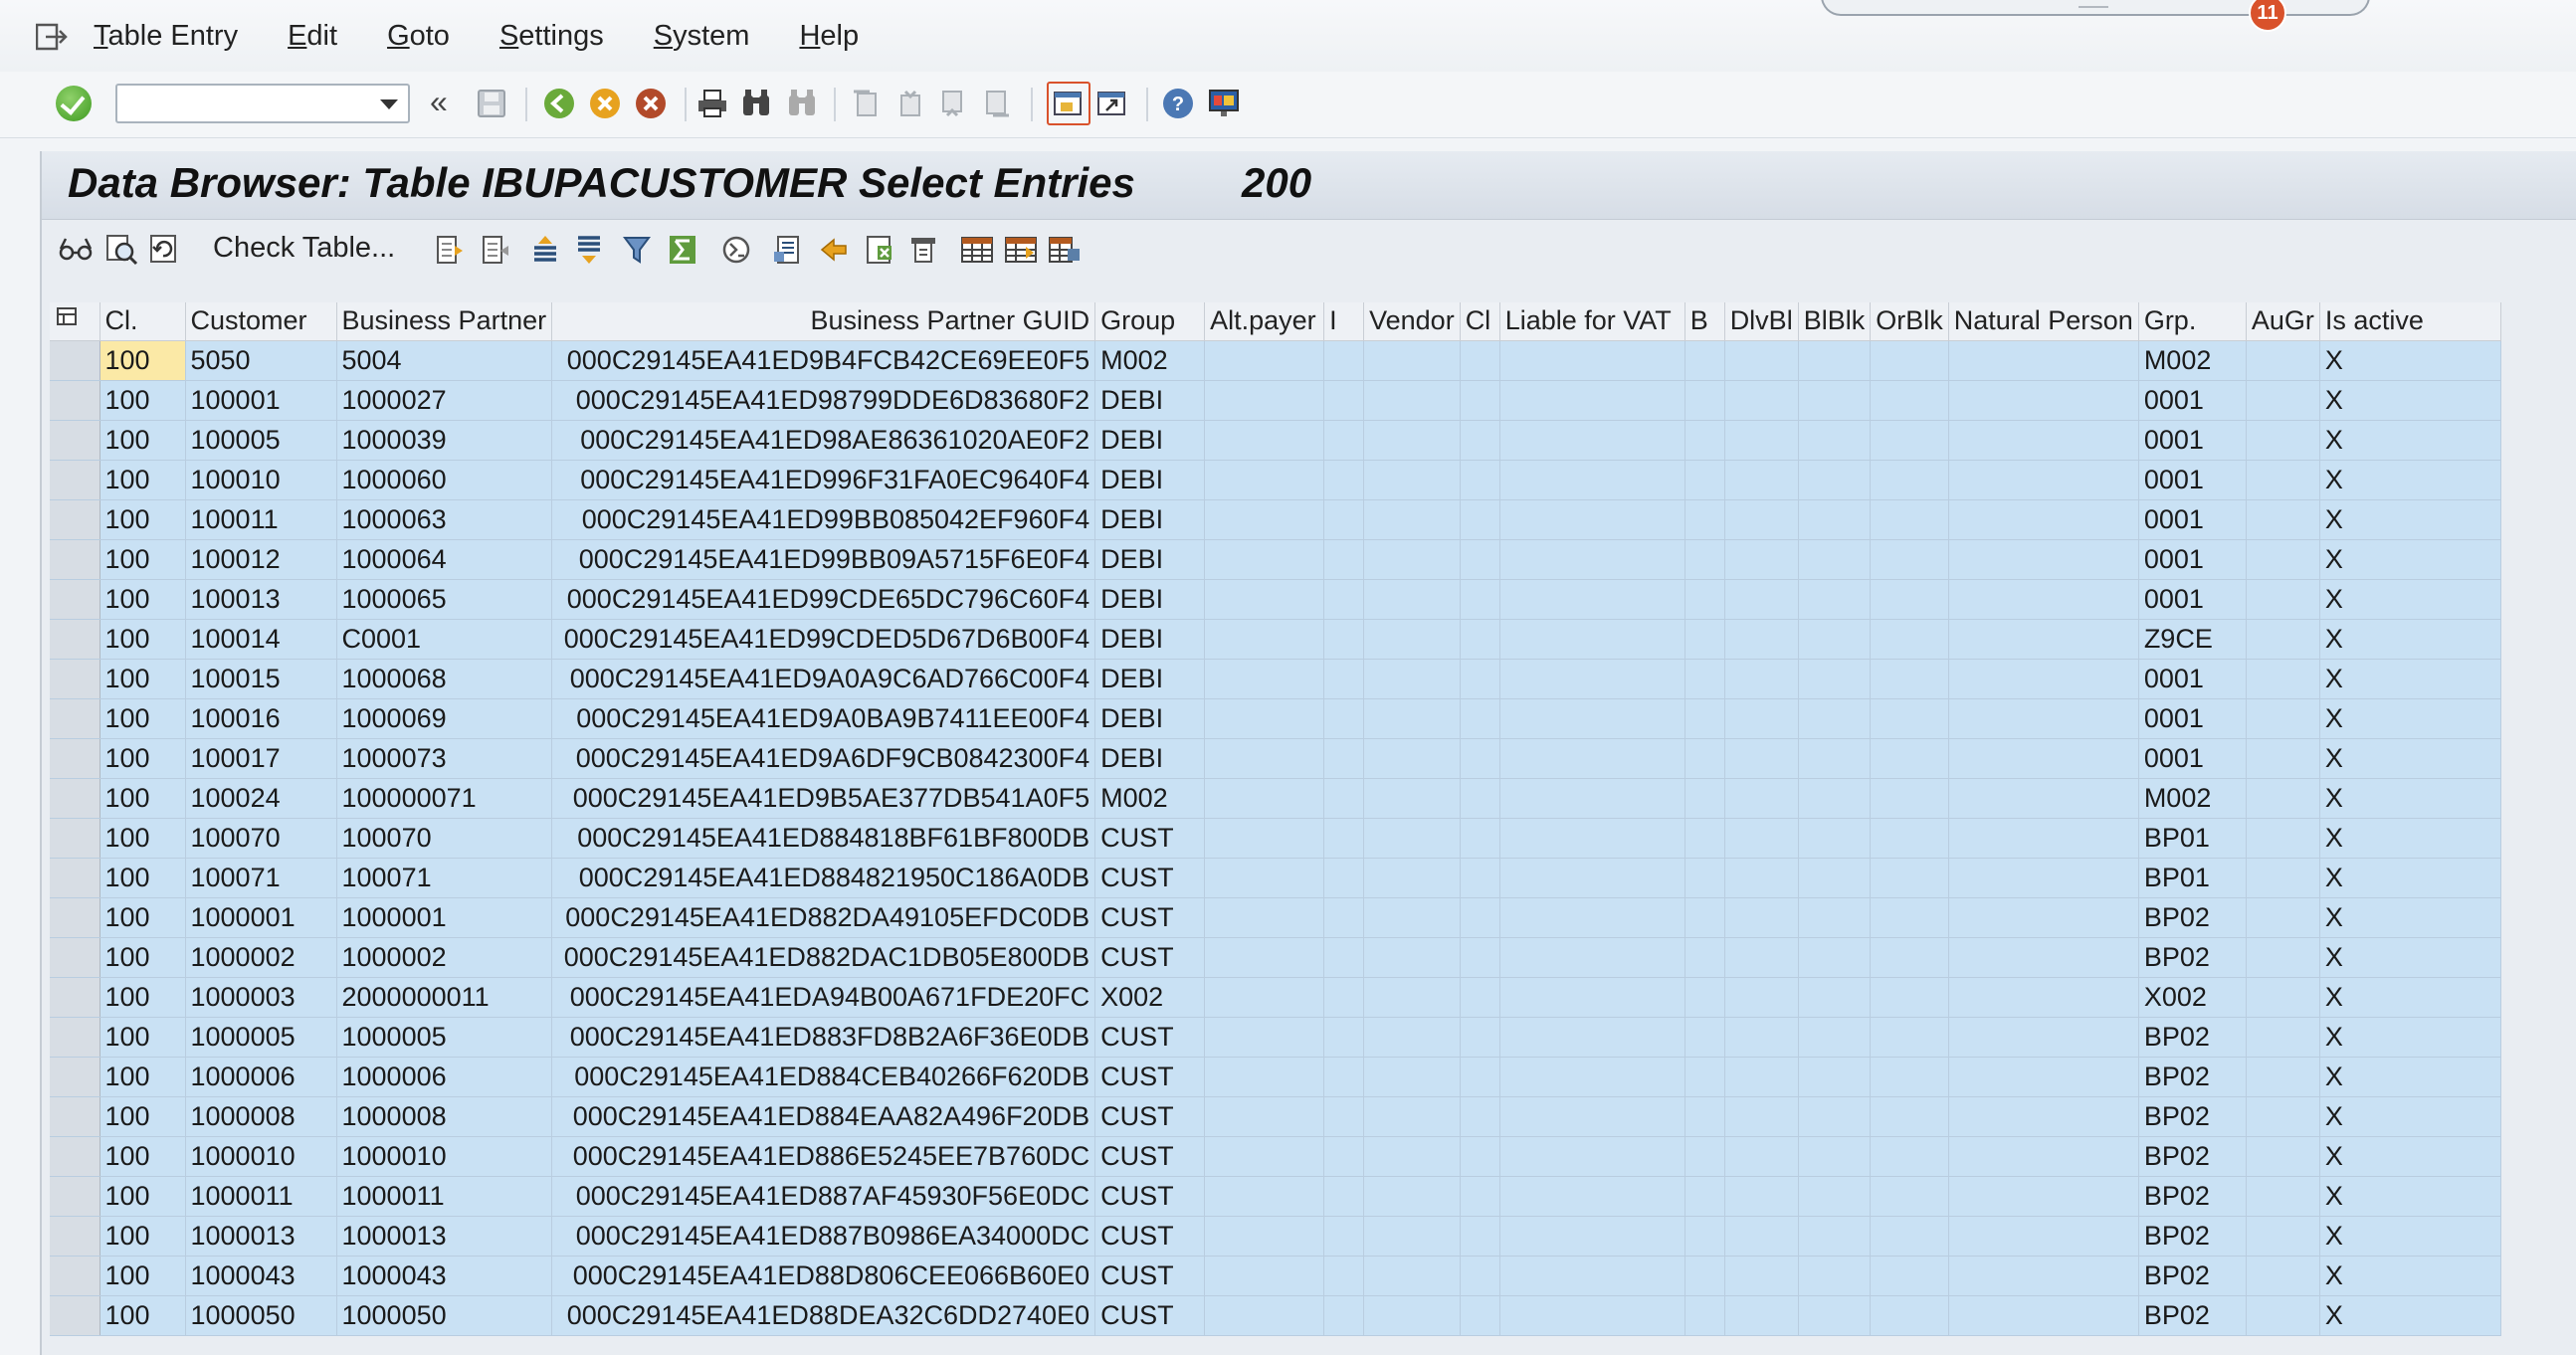 Image resolution: width=2576 pixels, height=1355 pixels. Describe the element at coordinates (2192, 679) in the screenshot. I see `table-cell: 0001` at that location.